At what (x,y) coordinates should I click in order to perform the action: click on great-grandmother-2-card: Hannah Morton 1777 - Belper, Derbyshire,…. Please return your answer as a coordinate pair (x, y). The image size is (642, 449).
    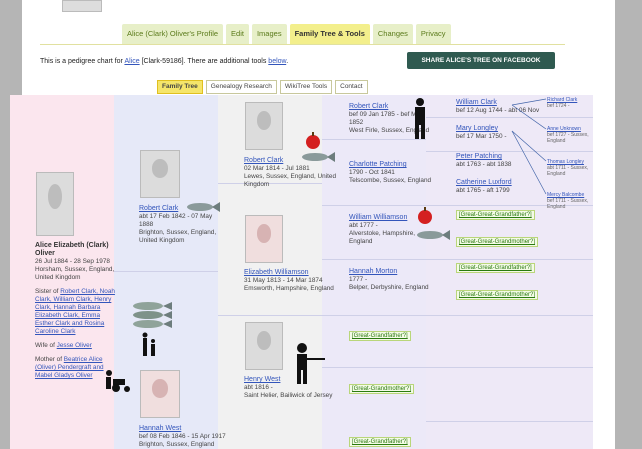
    Looking at the image, I should click on (389, 279).